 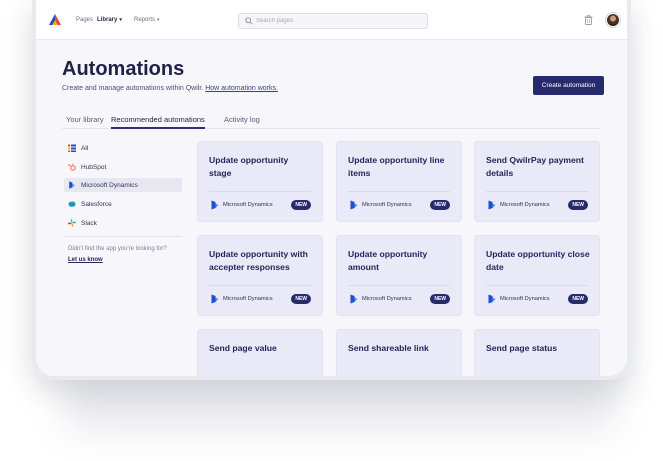 I want to click on tab-recommended-automations: Recommended automations, so click(x=158, y=122).